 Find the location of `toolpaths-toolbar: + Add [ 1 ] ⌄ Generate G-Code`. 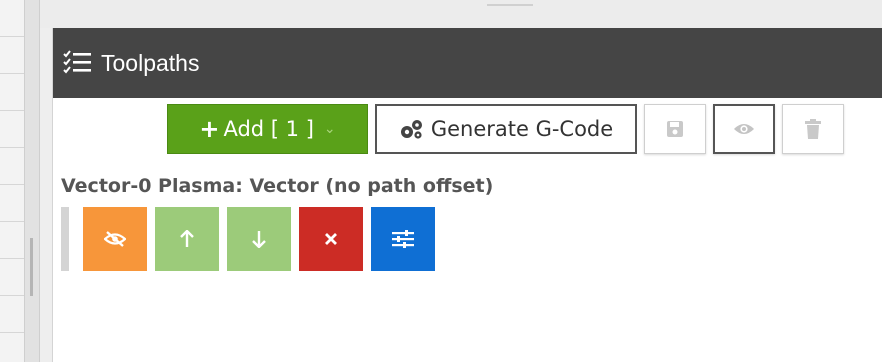

toolpaths-toolbar: + Add [ 1 ] ⌄ Generate G-Code is located at coordinates (505, 130).